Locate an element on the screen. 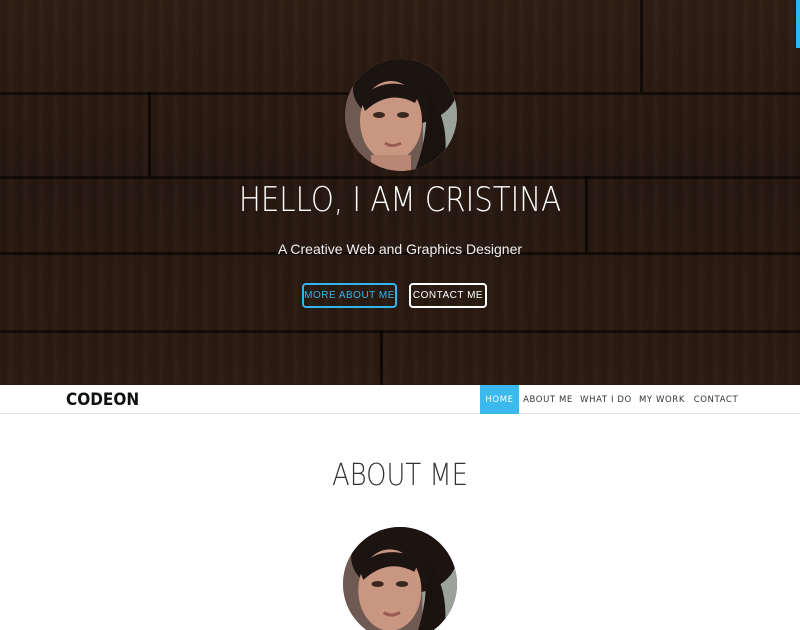  nav-item-home: HOME is located at coordinates (499, 399).